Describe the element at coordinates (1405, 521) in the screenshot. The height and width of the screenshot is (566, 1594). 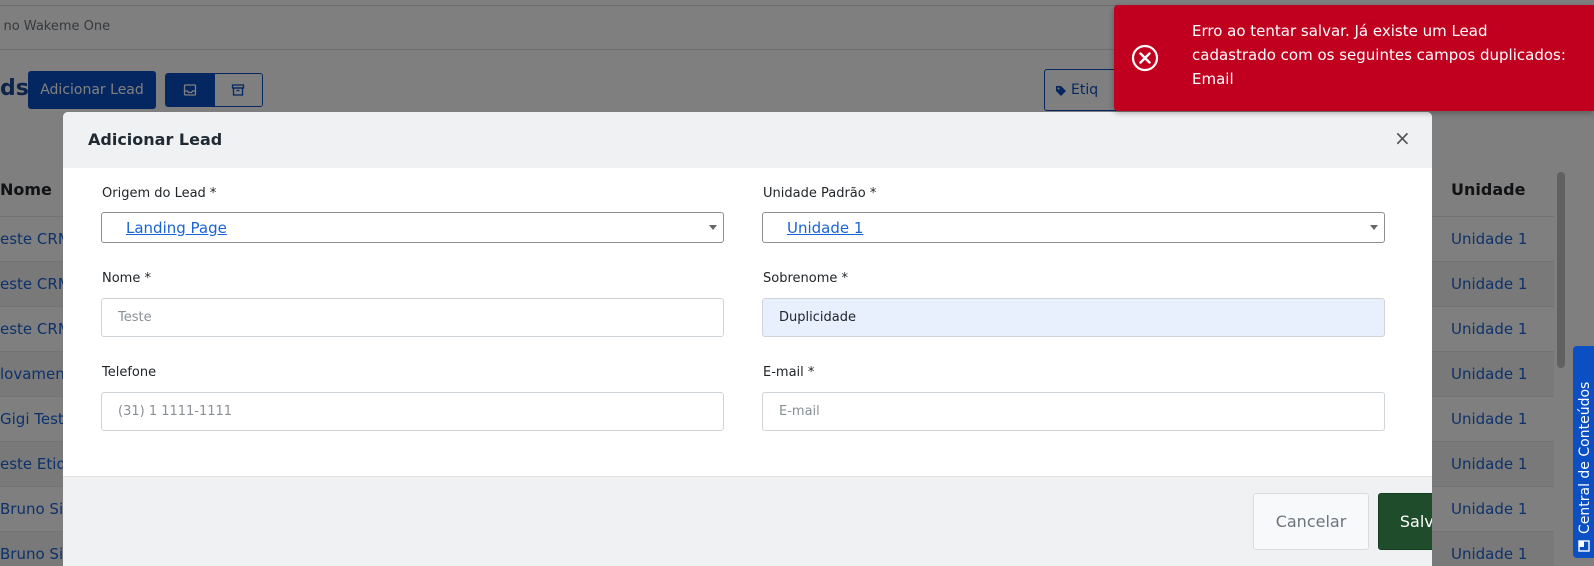
I see `save-button: Salvar` at that location.